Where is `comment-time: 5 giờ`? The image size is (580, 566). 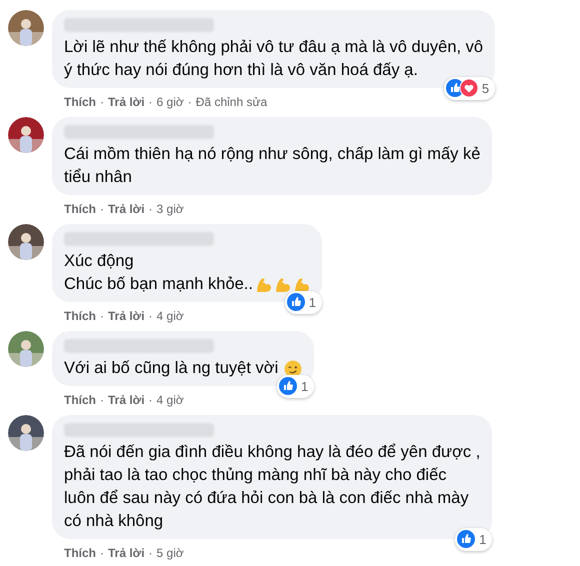 comment-time: 5 giờ is located at coordinates (170, 553).